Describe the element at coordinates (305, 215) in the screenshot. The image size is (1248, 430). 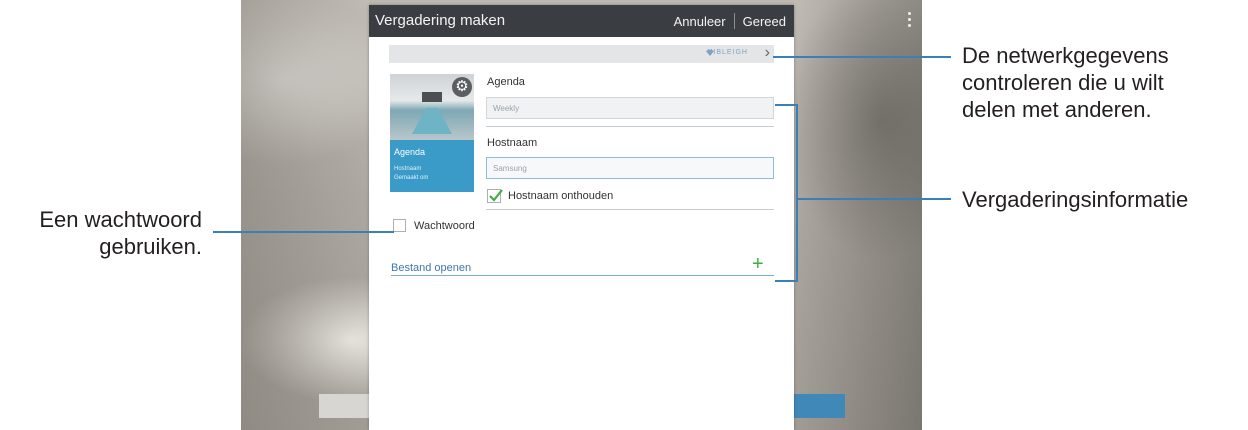
I see `background-photo-left` at that location.